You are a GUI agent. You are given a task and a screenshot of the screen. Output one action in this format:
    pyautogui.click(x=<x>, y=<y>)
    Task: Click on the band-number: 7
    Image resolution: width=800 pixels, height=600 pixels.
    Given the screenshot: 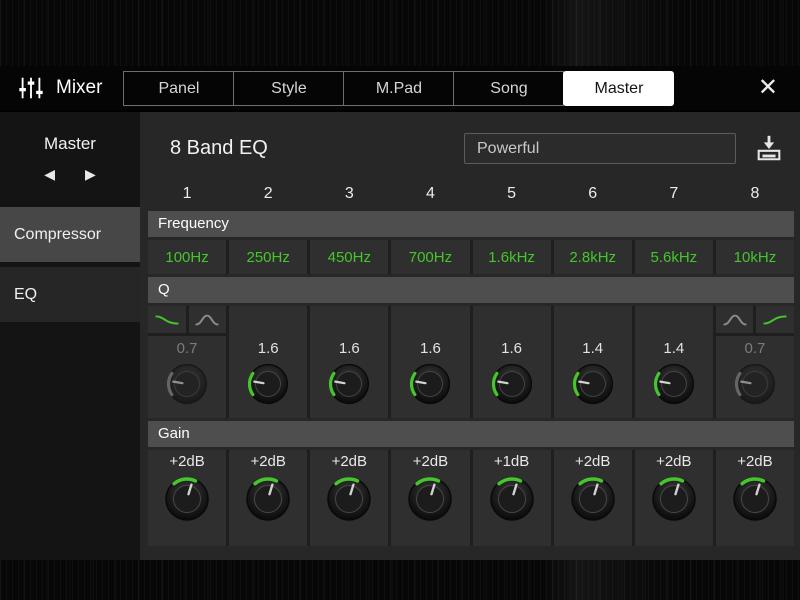 What is the action you would take?
    pyautogui.click(x=674, y=193)
    